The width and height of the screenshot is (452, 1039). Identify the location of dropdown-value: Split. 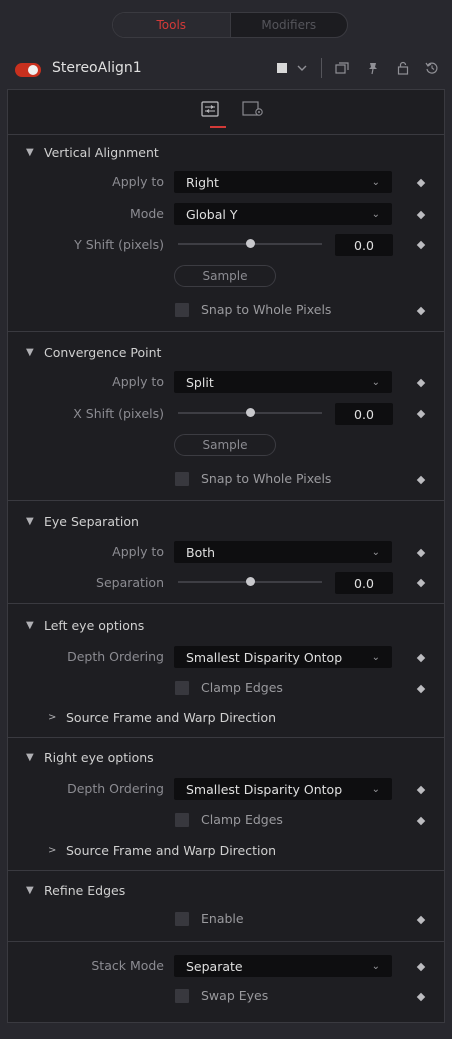
(200, 382).